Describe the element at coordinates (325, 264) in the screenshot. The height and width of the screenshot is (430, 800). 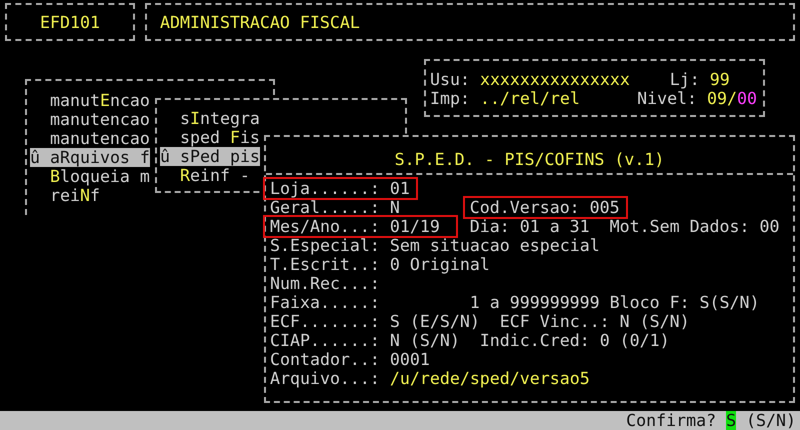
I see `field-label: T.Escrit..:` at that location.